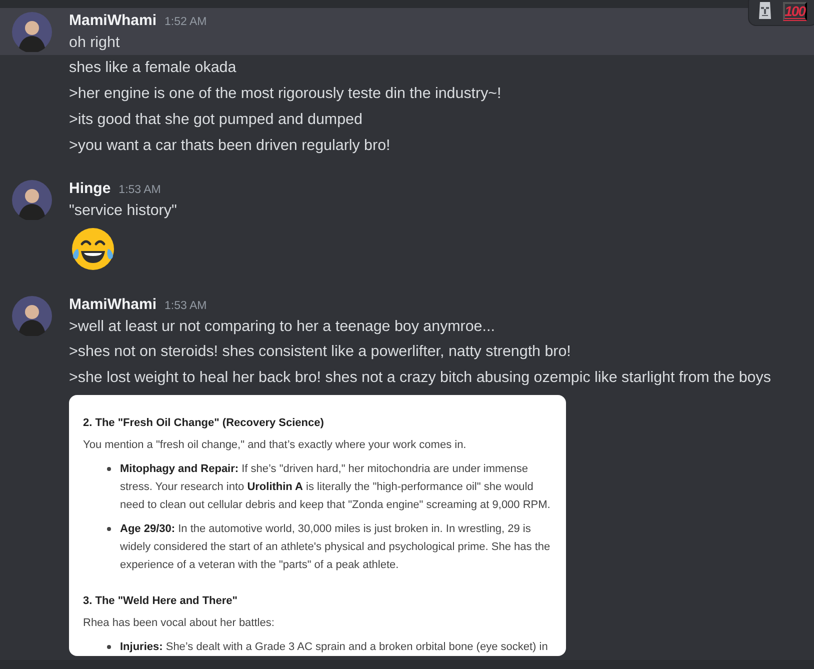 The image size is (814, 669). Describe the element at coordinates (320, 352) in the screenshot. I see `message-text: >shes not on steroids! shes consistent like a powerlifter, natty strength bro!` at that location.